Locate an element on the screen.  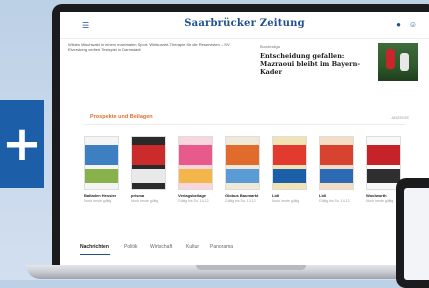
brochure-item: Verlagsbeilage Gültig bis So. 14.12. is located at coordinates (195, 169).